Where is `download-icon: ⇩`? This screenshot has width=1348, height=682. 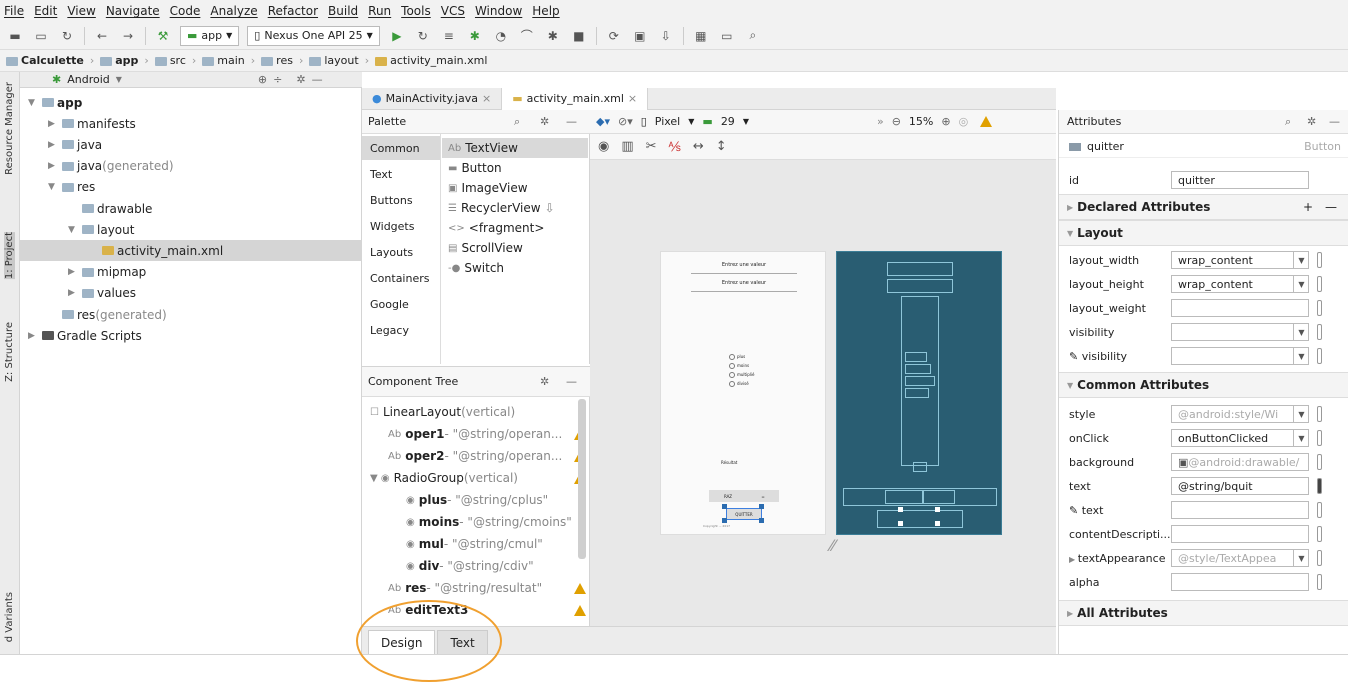
download-icon: ⇩ is located at coordinates (550, 208).